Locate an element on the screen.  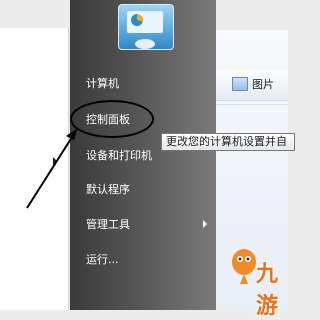
pictures-folder-icon is located at coordinates (240, 84).